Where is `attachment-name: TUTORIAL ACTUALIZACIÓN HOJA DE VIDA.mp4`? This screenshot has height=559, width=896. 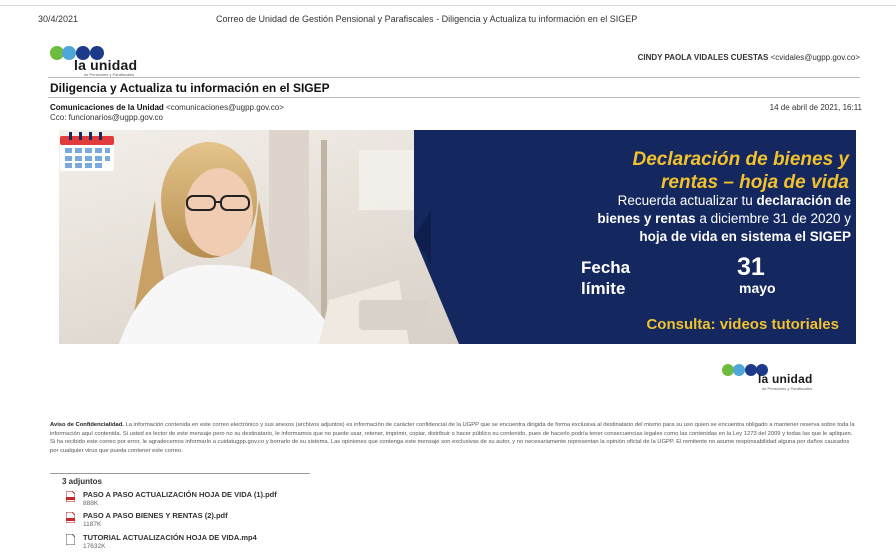 attachment-name: TUTORIAL ACTUALIZACIÓN HOJA DE VIDA.mp4 is located at coordinates (170, 537).